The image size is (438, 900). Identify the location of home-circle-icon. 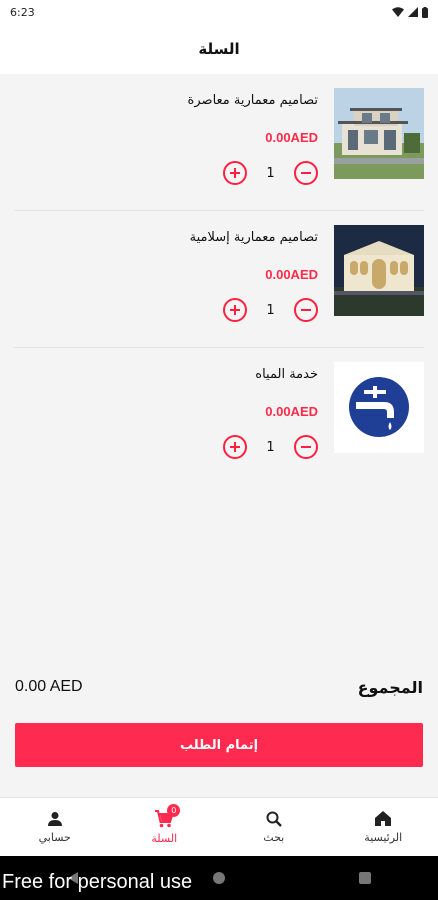
(219, 878).